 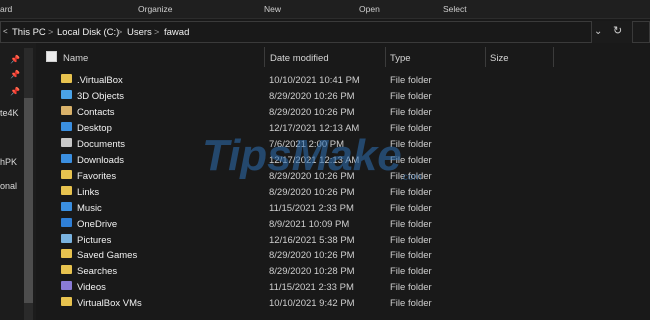 I want to click on ribbon-bar: ard Organize New Open Select, so click(x=325, y=9).